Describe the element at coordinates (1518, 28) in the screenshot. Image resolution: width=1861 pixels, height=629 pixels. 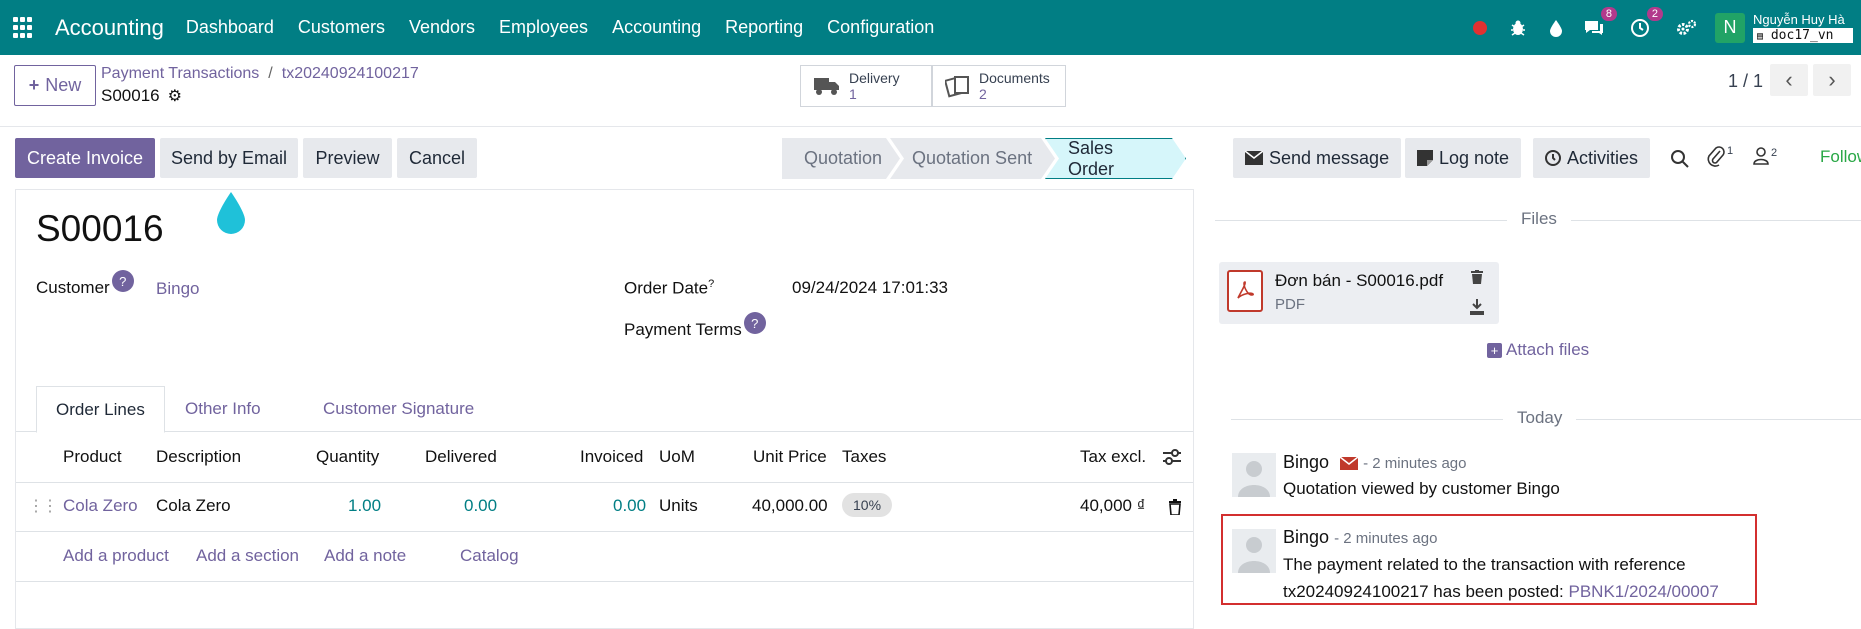
I see `debug-bug-icon` at that location.